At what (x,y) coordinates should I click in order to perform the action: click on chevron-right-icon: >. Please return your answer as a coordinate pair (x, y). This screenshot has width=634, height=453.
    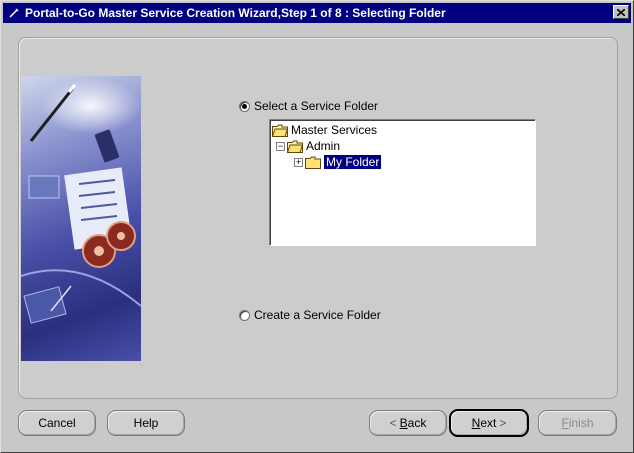
    Looking at the image, I should click on (503, 423).